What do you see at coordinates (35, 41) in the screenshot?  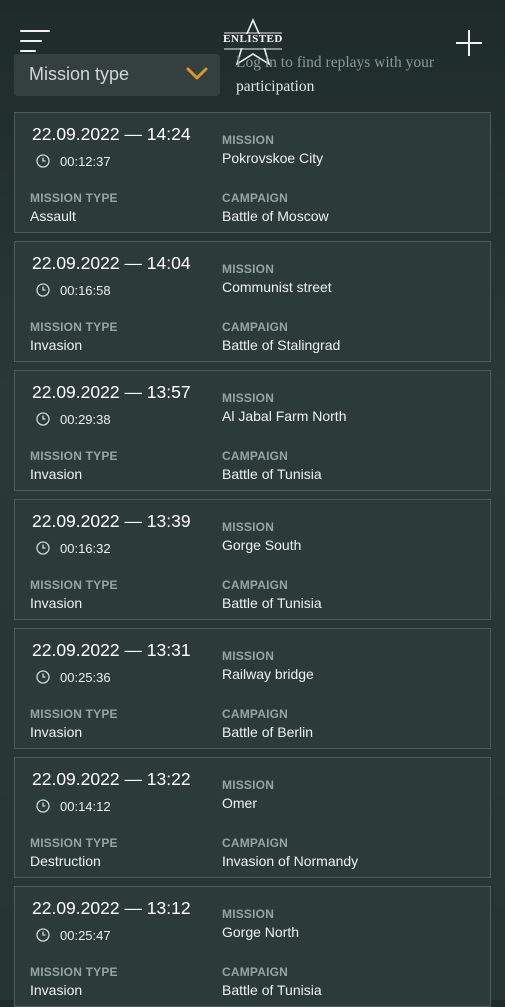 I see `hamburger-menu-icon` at bounding box center [35, 41].